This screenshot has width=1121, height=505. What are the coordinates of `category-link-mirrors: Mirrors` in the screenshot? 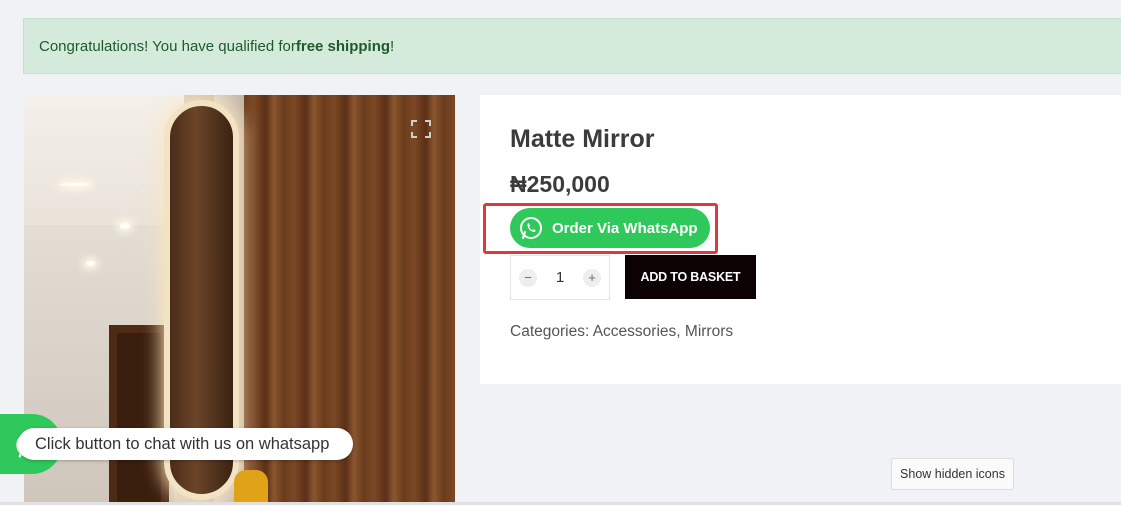 It's located at (709, 331).